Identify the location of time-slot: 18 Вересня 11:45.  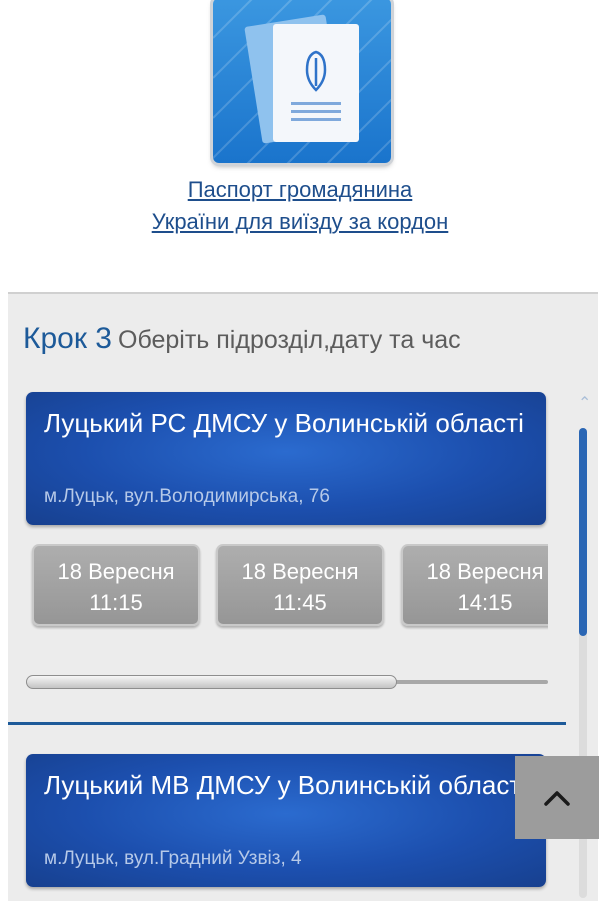
(300, 585).